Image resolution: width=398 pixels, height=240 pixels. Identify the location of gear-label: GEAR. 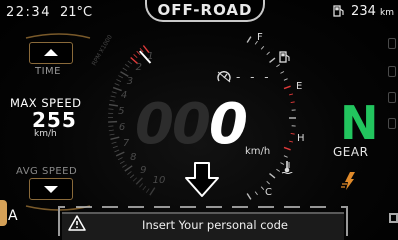
(351, 152).